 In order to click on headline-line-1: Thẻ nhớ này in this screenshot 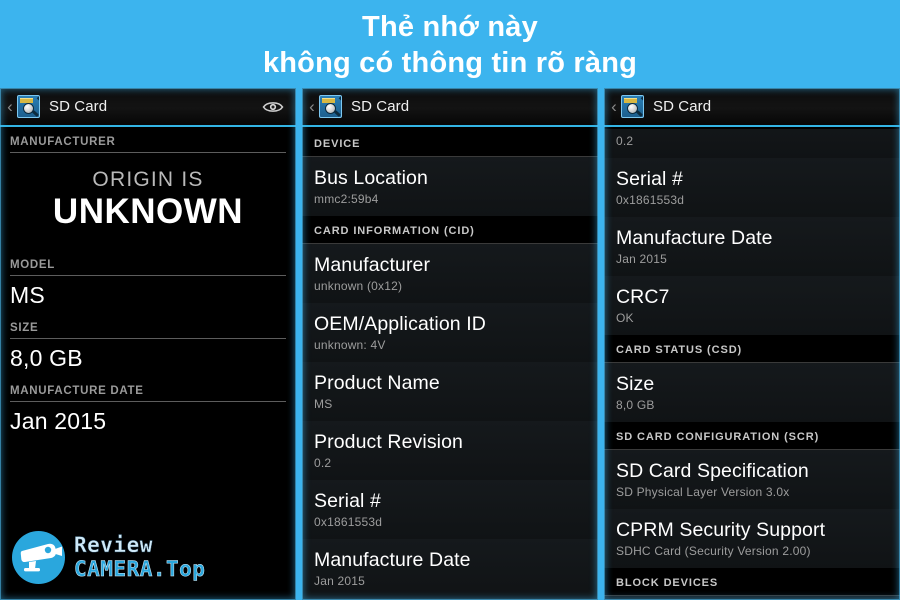, I will do `click(450, 27)`.